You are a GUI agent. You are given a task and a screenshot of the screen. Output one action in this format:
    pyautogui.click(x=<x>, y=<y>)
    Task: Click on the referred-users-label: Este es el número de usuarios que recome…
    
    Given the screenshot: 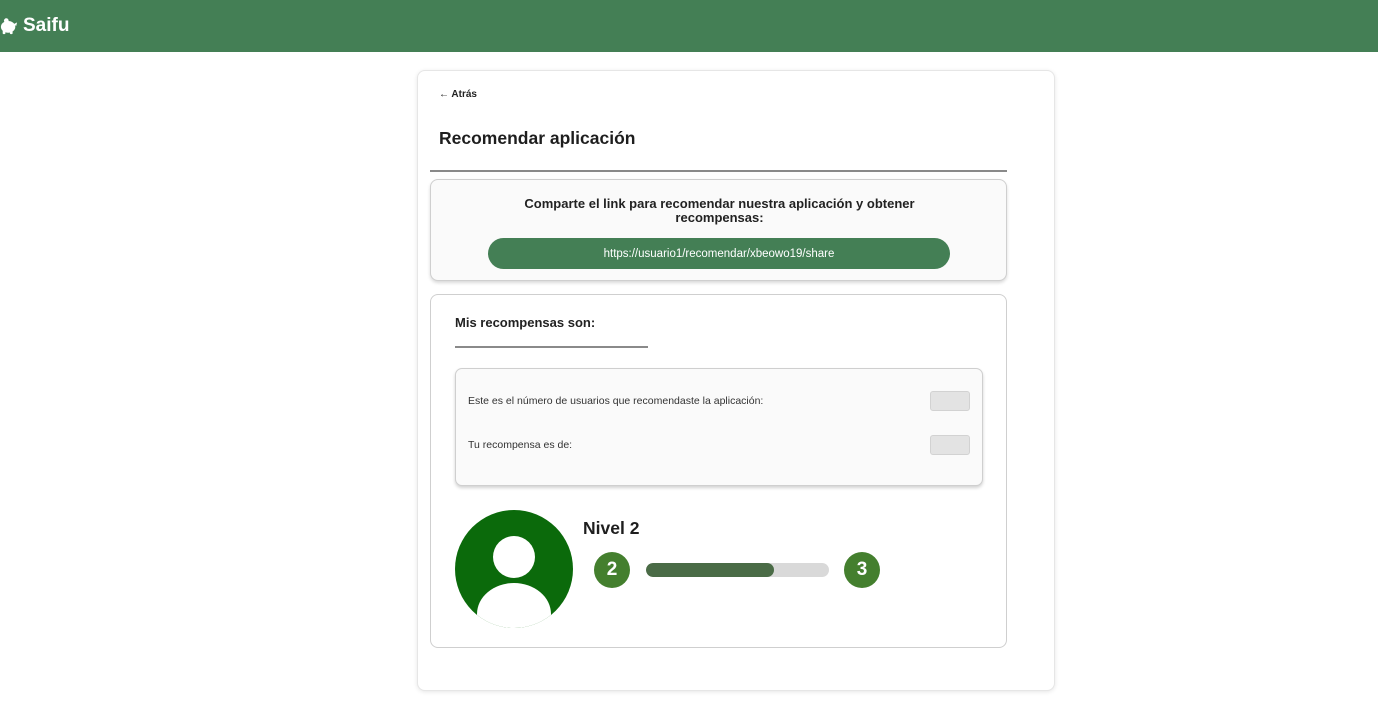 What is the action you would take?
    pyautogui.click(x=616, y=401)
    